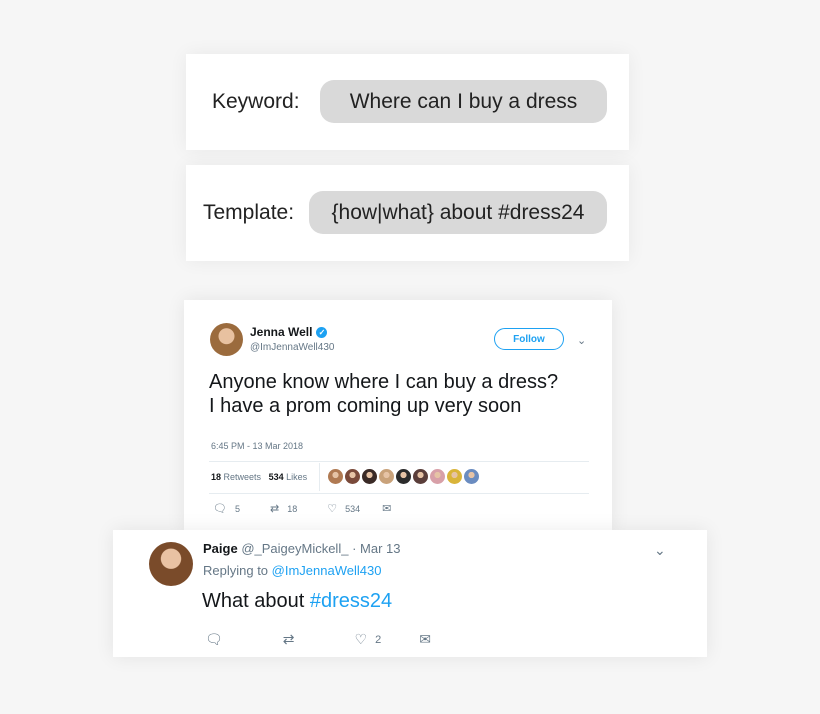 This screenshot has height=714, width=820. I want to click on keyword-value: Where can I buy a dress, so click(463, 101).